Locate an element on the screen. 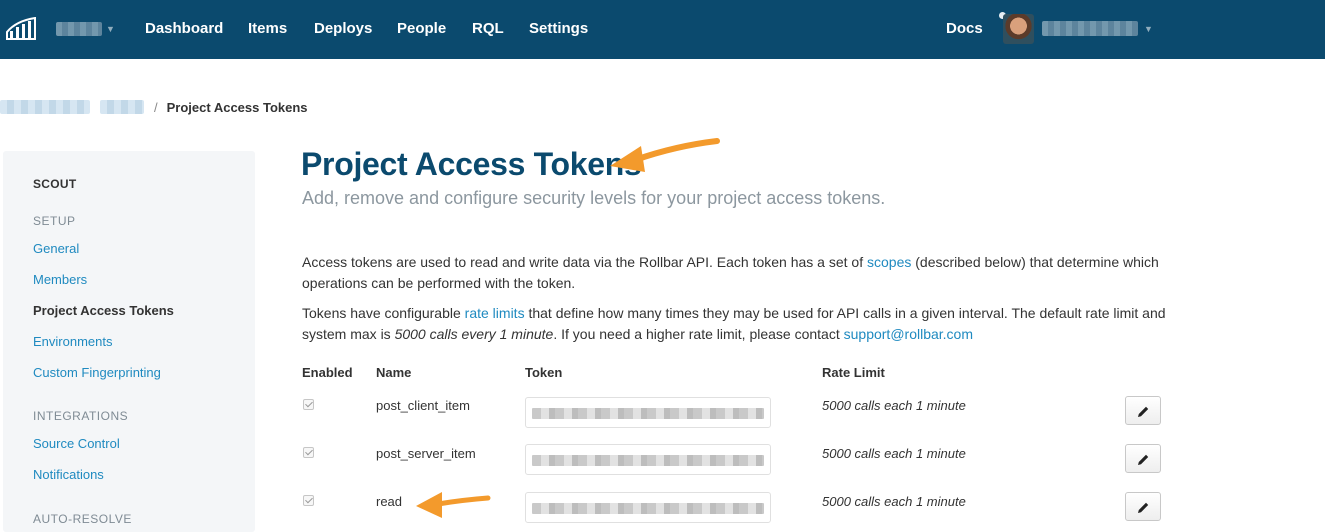  default-rate-limit: 5000 calls every 1 minute is located at coordinates (474, 334).